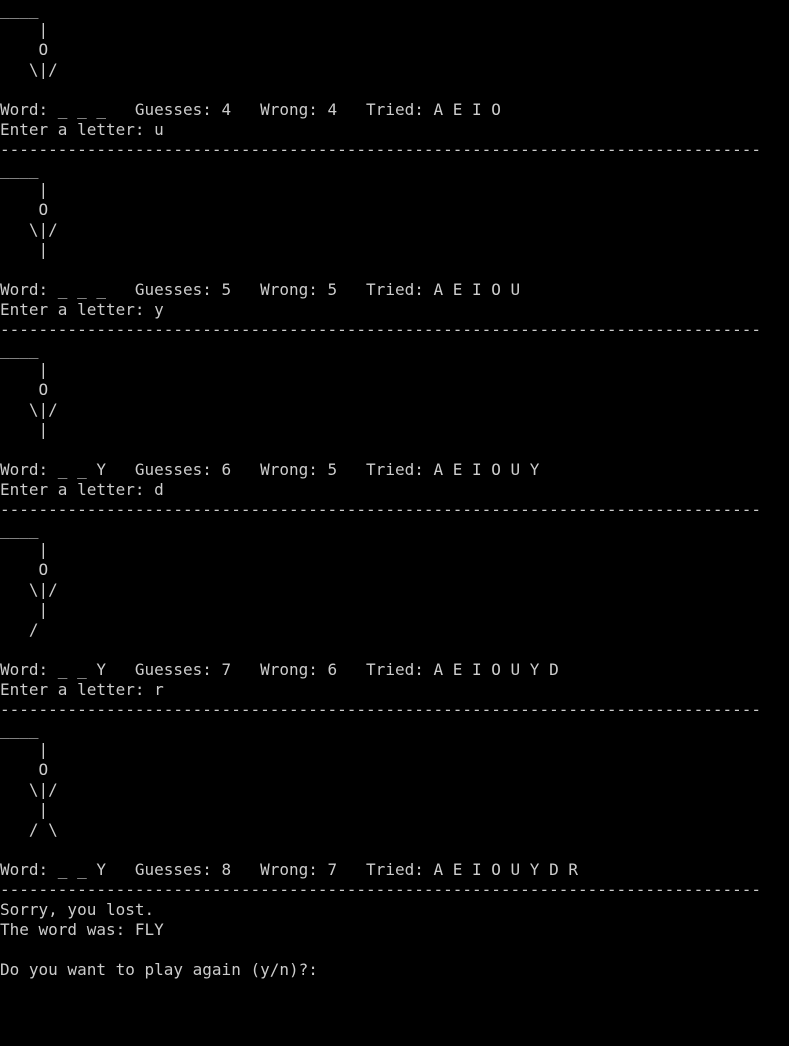 The width and height of the screenshot is (789, 1046). Describe the element at coordinates (19, 629) in the screenshot. I see `console-line: /` at that location.